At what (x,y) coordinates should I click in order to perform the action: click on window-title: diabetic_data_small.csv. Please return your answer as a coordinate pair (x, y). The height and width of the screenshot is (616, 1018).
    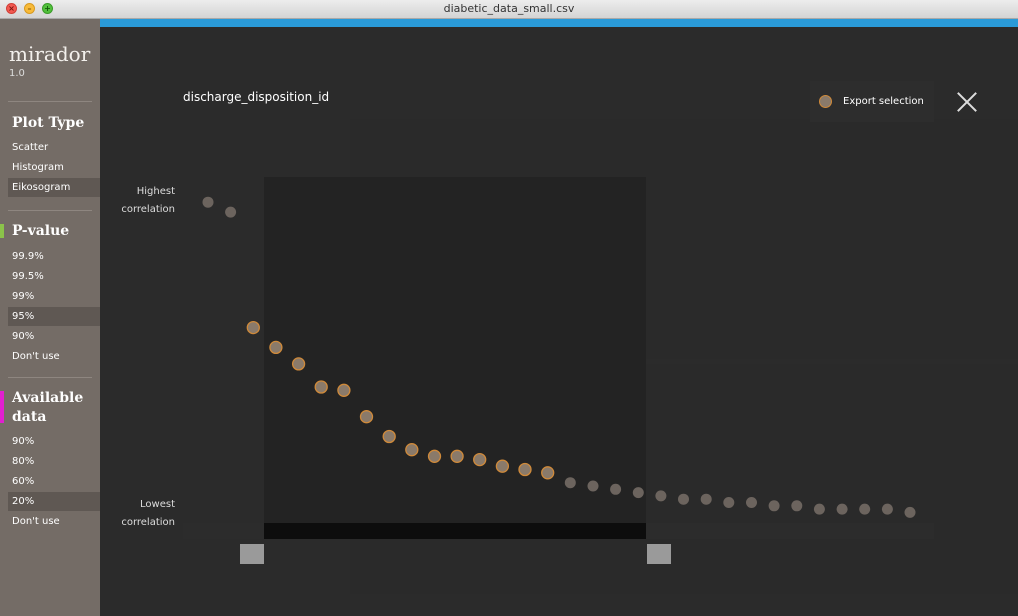
    Looking at the image, I should click on (509, 8).